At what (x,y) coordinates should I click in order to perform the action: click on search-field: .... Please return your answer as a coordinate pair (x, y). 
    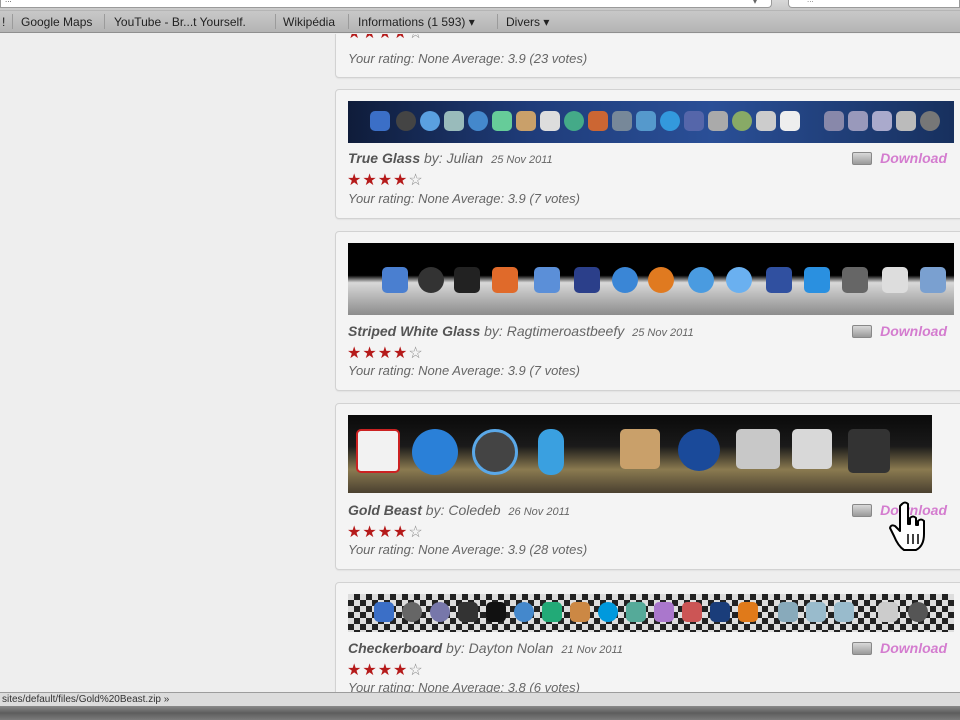
    Looking at the image, I should click on (874, 4).